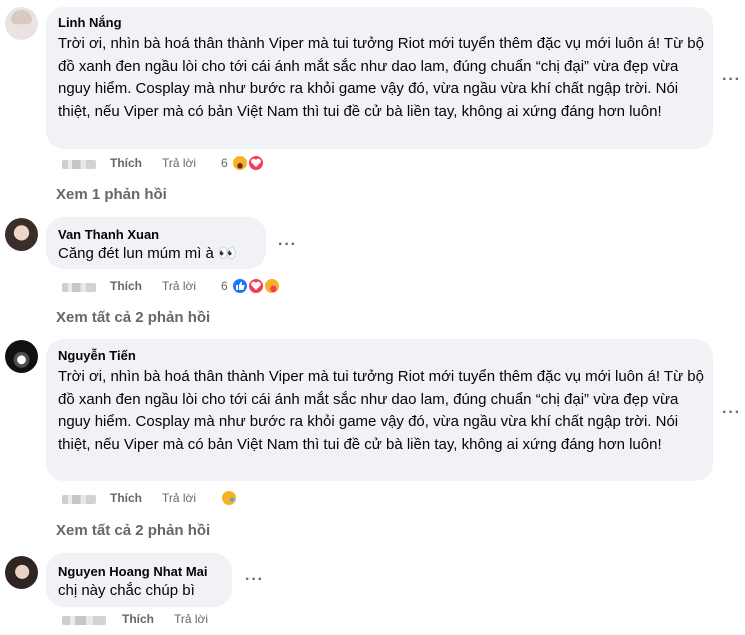 The height and width of the screenshot is (635, 745). What do you see at coordinates (111, 194) in the screenshot?
I see `view-replies-link: Xem 1 phản hồi` at bounding box center [111, 194].